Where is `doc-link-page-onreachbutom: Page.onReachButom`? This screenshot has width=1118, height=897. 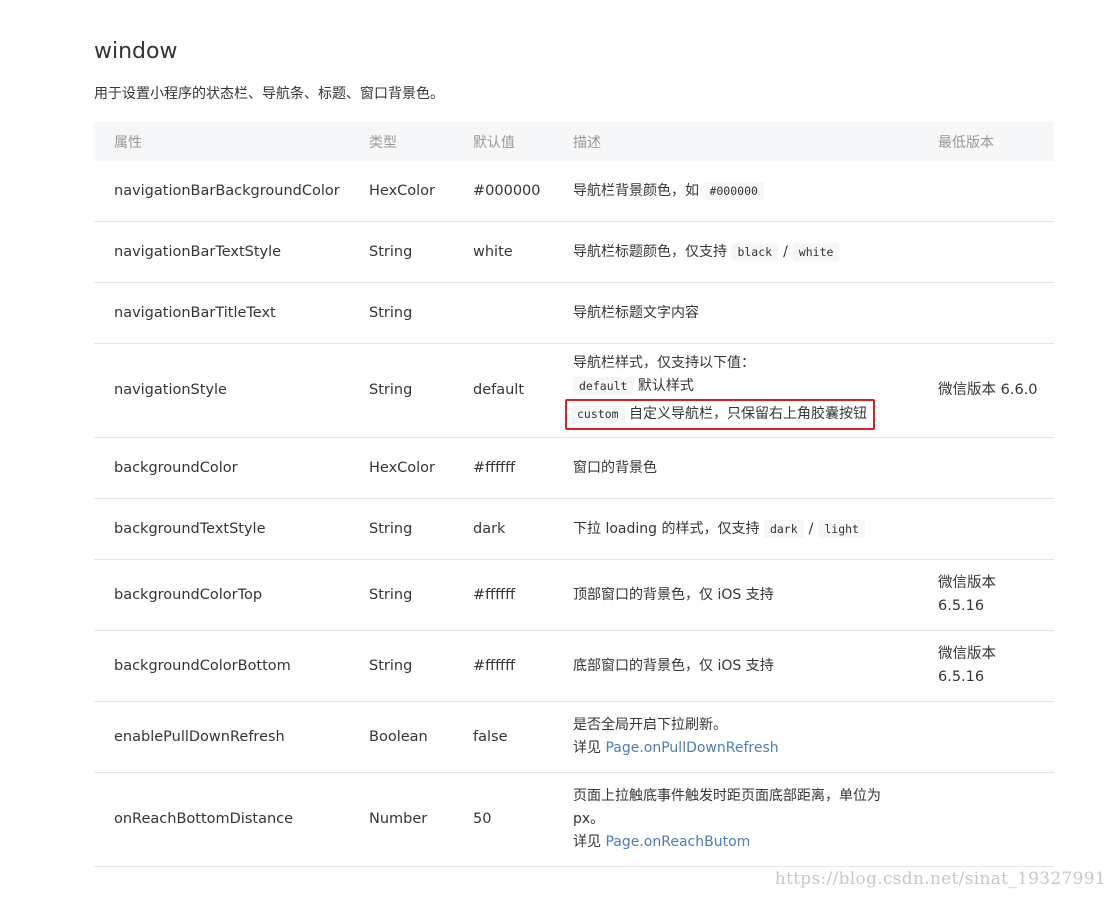
doc-link-page-onreachbutom: Page.onReachButom is located at coordinates (677, 842).